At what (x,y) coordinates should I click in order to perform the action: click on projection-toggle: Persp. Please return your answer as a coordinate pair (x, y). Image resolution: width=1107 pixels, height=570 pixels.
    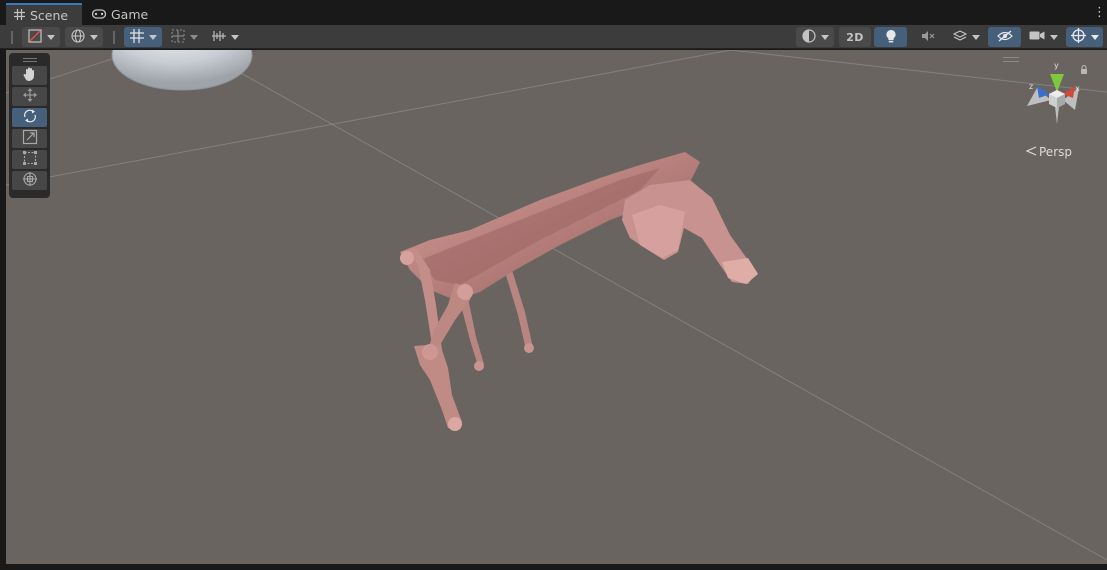
    Looking at the image, I should click on (1048, 152).